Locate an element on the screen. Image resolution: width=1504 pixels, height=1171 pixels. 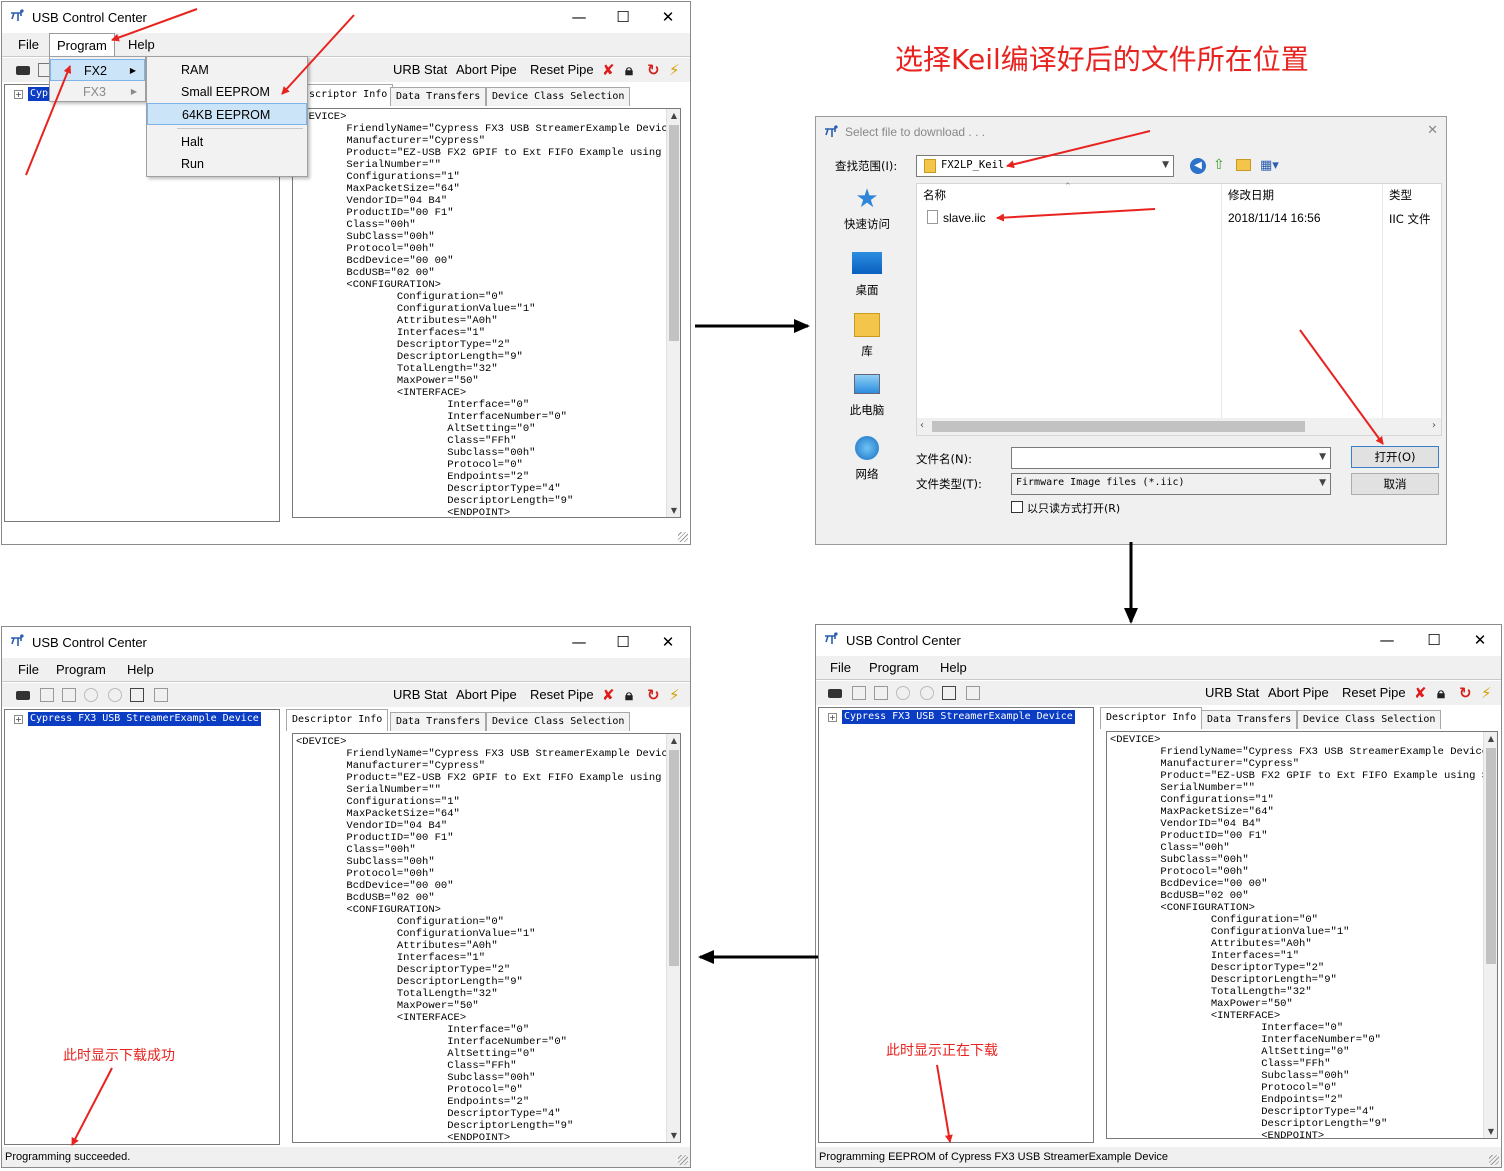
file-row: slave.iic 2018/11/14 16:56 IIC 文件 is located at coordinates (1180, 218).